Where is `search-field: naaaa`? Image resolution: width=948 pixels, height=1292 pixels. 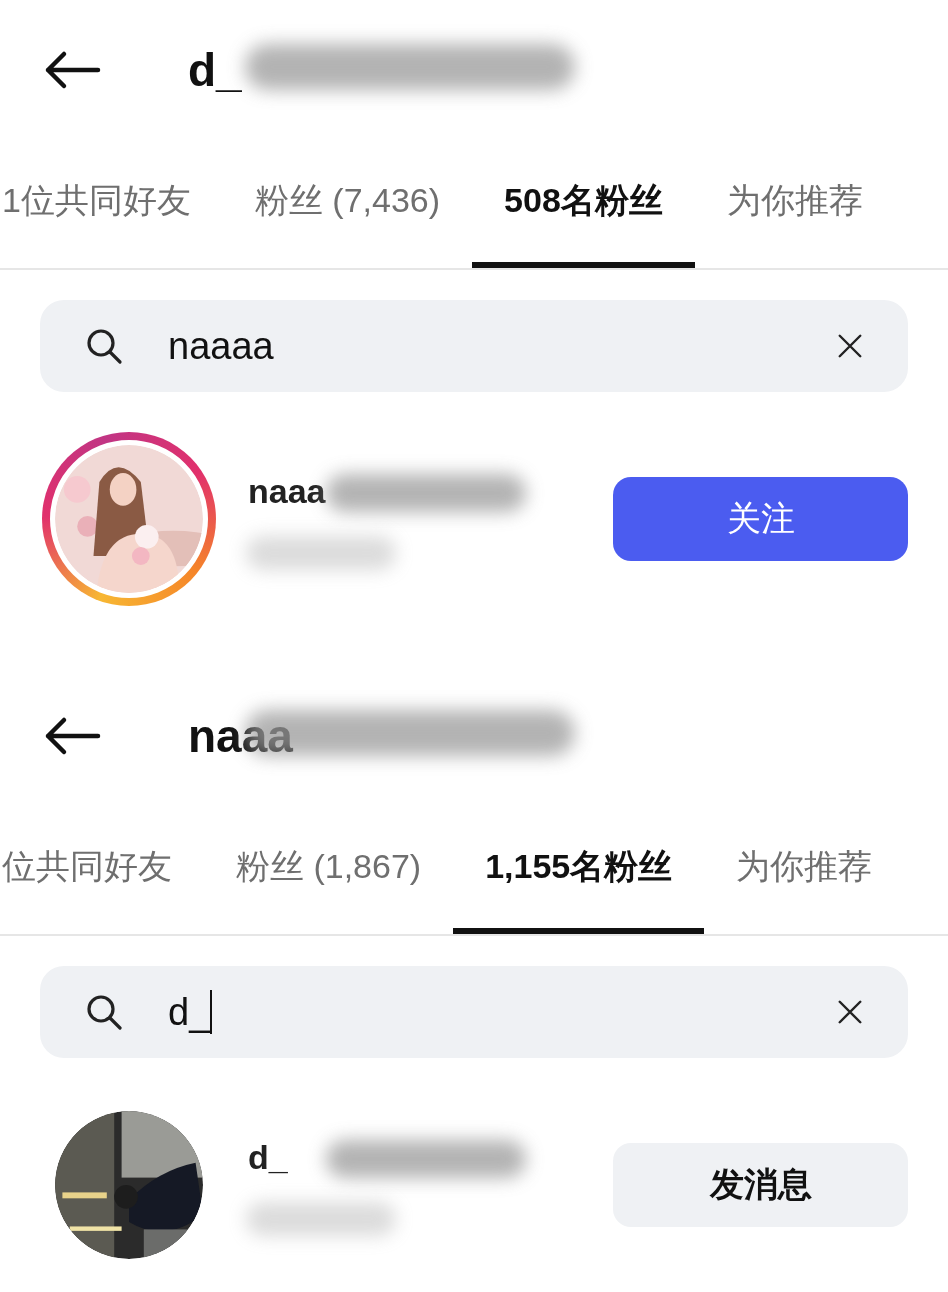 search-field: naaaa is located at coordinates (474, 346).